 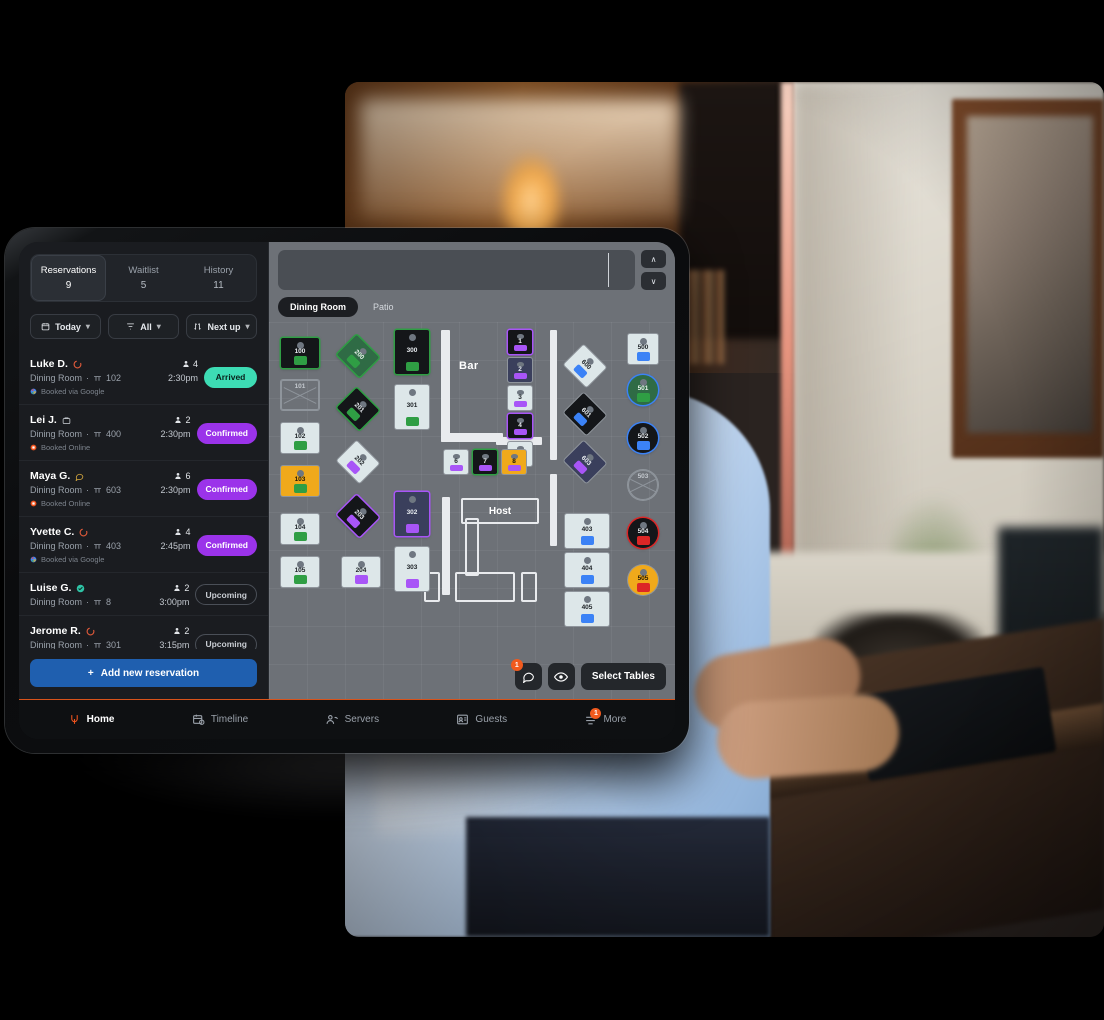 What do you see at coordinates (553, 510) in the screenshot?
I see `wall-segment` at bounding box center [553, 510].